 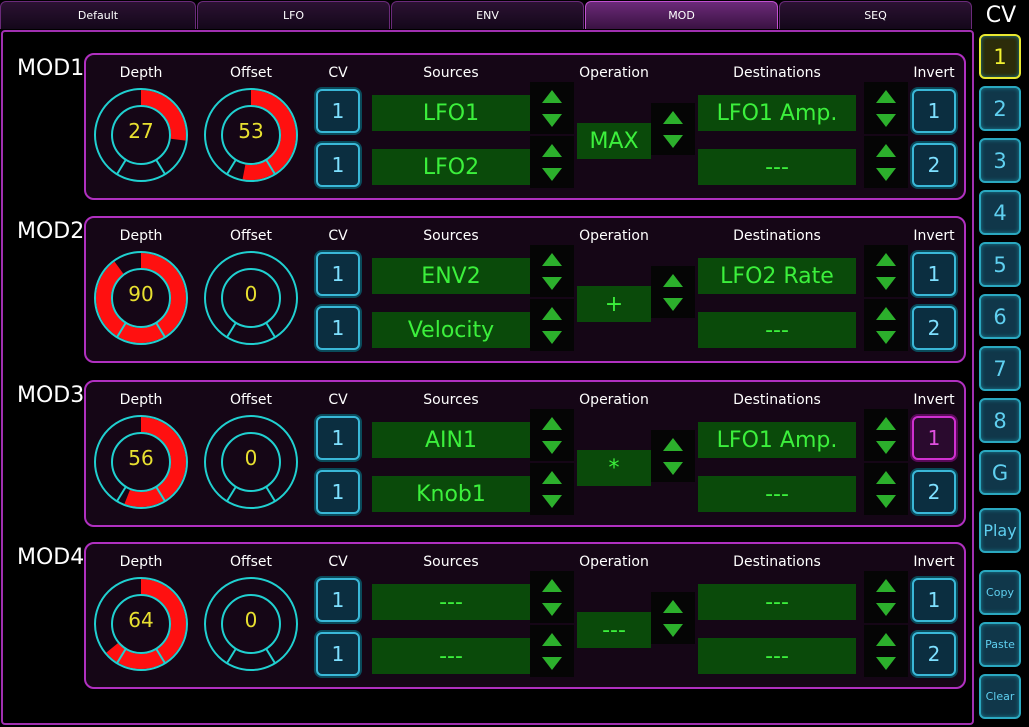 What do you see at coordinates (141, 462) in the screenshot?
I see `depth-knob: 56` at bounding box center [141, 462].